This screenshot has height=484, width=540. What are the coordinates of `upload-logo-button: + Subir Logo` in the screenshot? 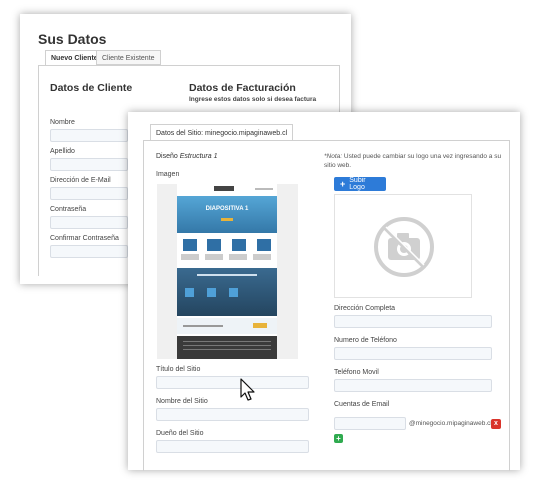 It's located at (360, 184).